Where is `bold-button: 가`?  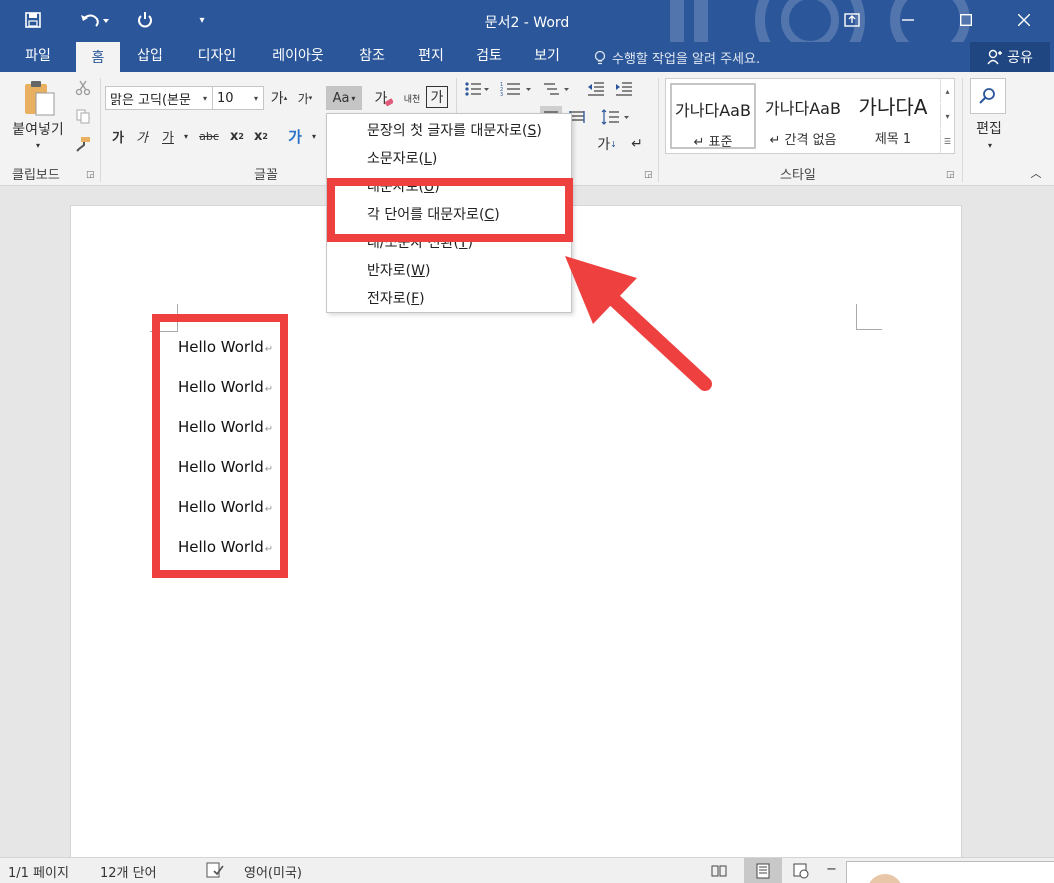 bold-button: 가 is located at coordinates (118, 136).